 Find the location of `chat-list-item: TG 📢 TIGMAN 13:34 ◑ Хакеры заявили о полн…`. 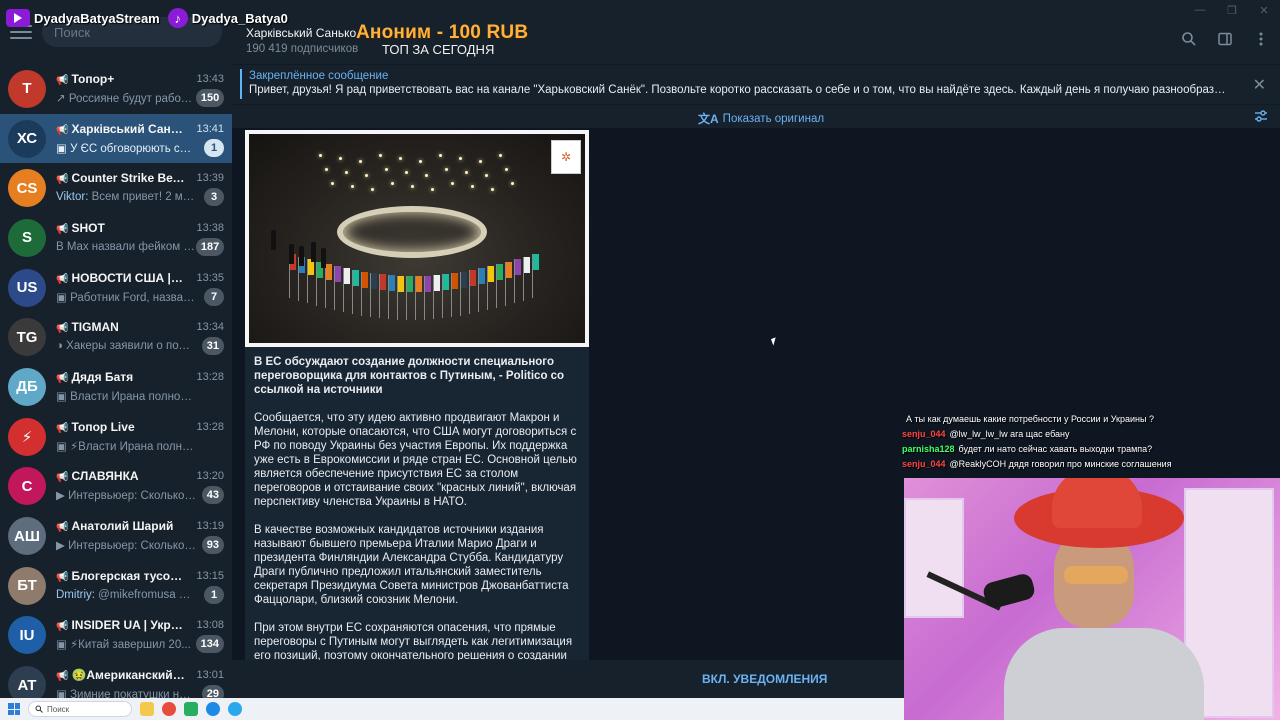

chat-list-item: TG 📢 TIGMAN 13:34 ◑ Хакеры заявили о полн… is located at coordinates (116, 337).